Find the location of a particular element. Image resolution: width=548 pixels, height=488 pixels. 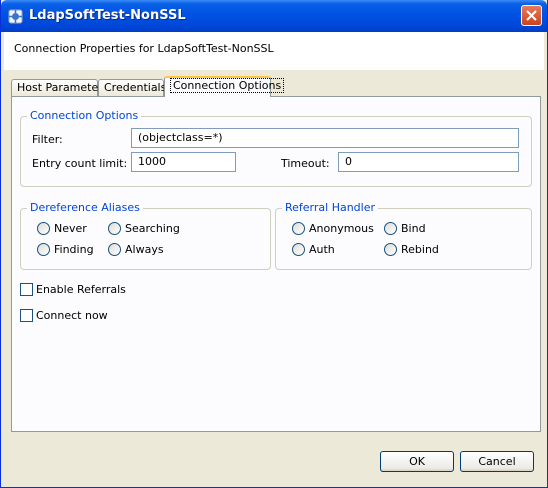

app-icon is located at coordinates (15, 16).